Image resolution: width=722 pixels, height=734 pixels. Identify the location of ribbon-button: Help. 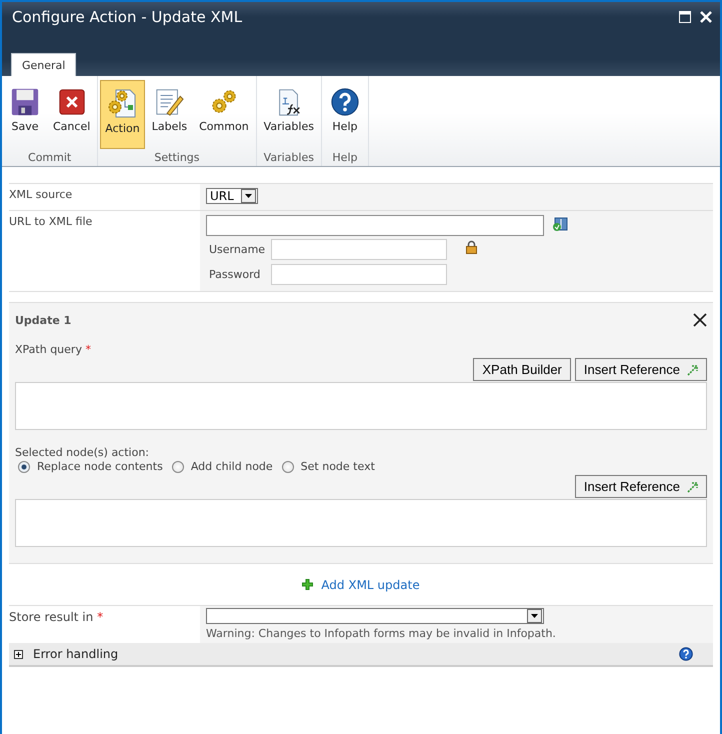
(345, 109).